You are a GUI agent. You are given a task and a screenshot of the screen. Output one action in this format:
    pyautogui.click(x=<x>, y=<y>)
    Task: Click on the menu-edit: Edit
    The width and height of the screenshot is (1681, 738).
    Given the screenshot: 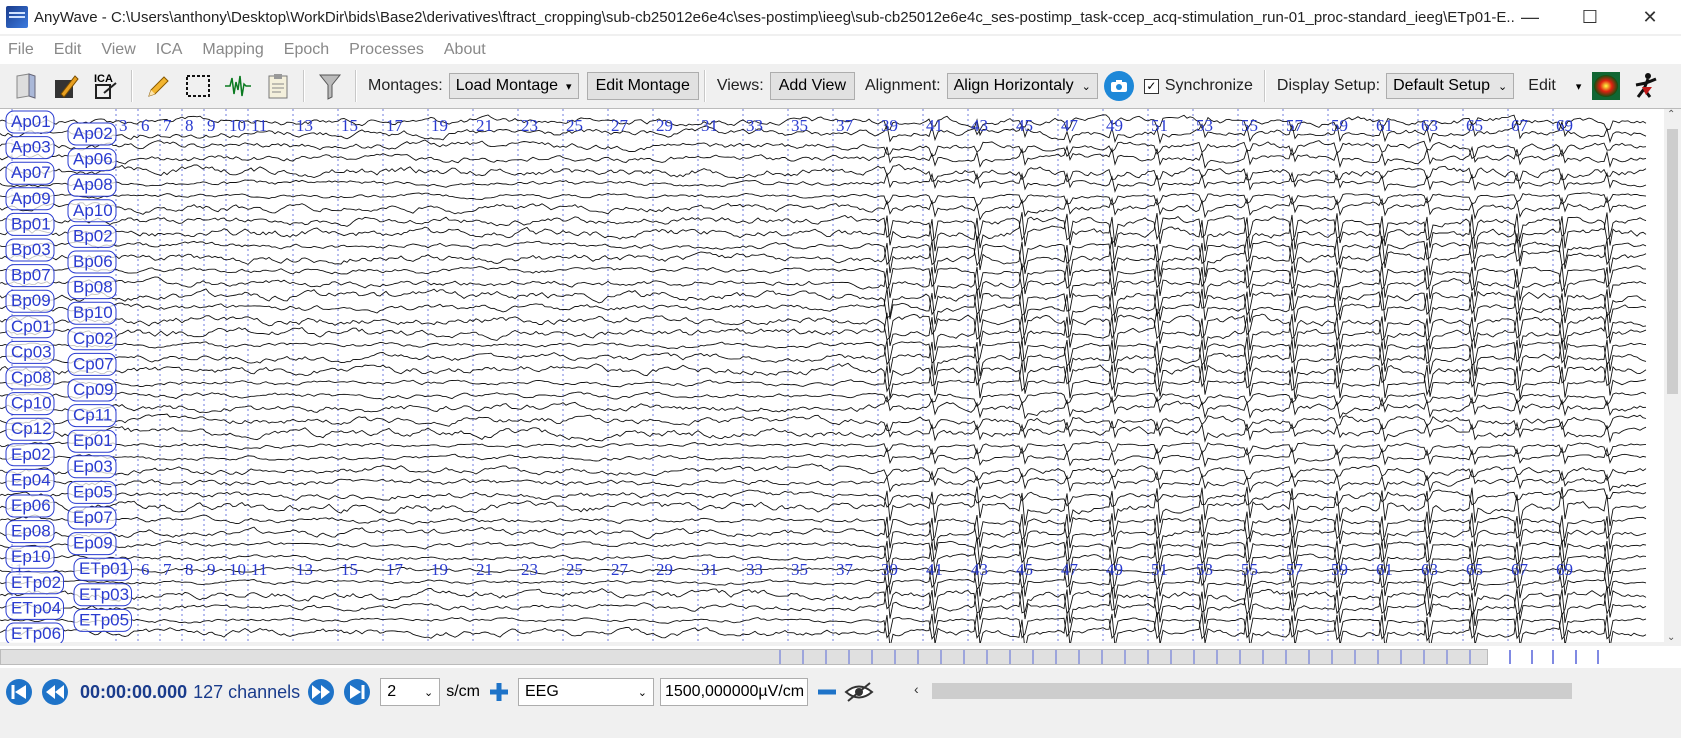 What is the action you would take?
    pyautogui.click(x=68, y=50)
    